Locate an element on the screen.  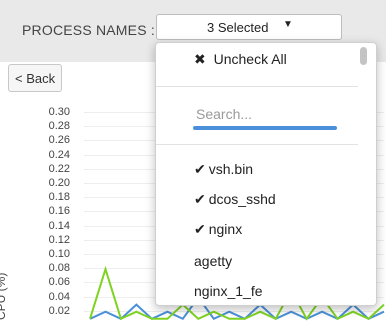
uncheck-all-label: Uncheck All is located at coordinates (250, 59).